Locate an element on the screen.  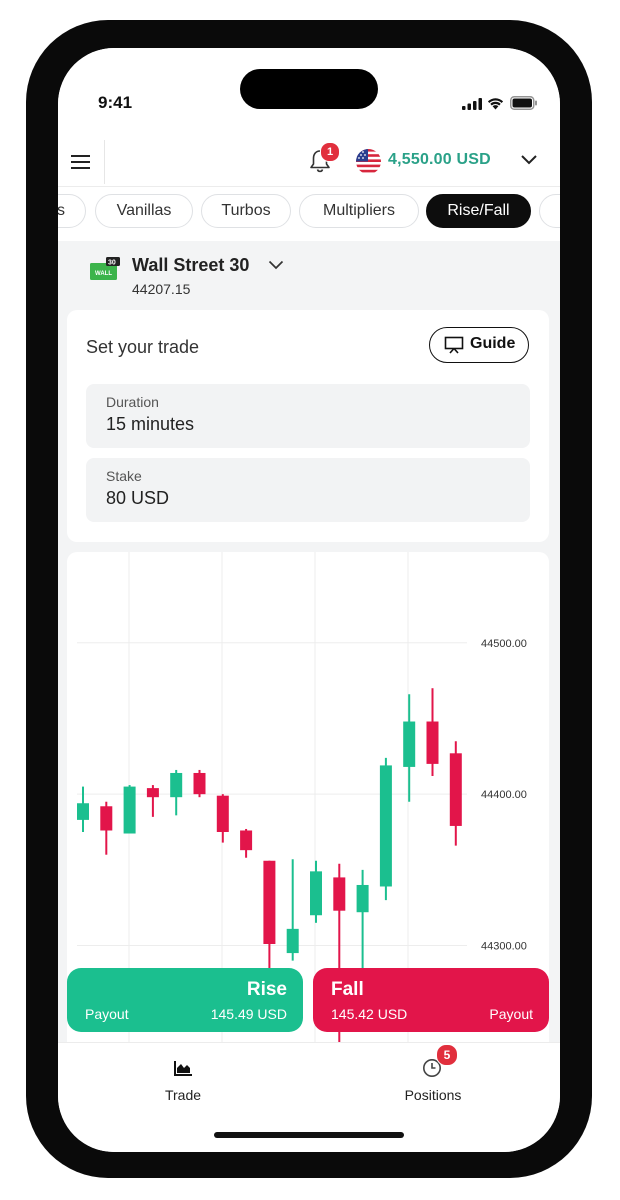
y-tick-label: 44400.00 is located at coordinates (504, 795).